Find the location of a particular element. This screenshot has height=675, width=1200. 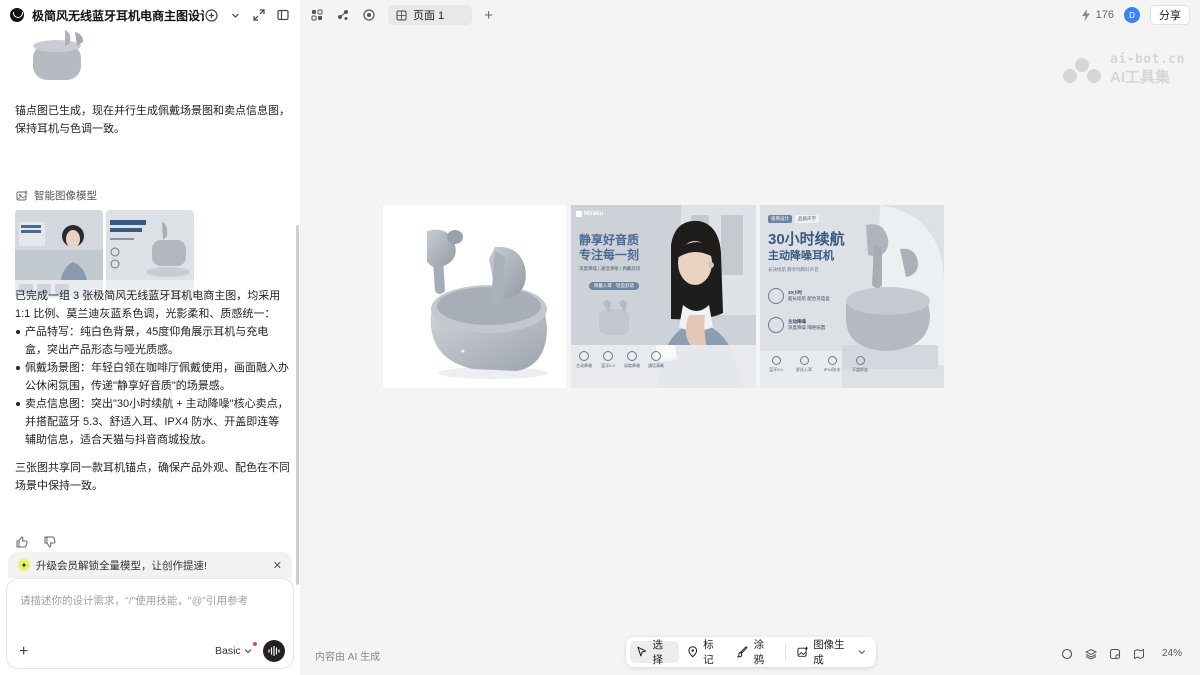

header-actions: 176 D 分享 is located at coordinates (1134, 15).